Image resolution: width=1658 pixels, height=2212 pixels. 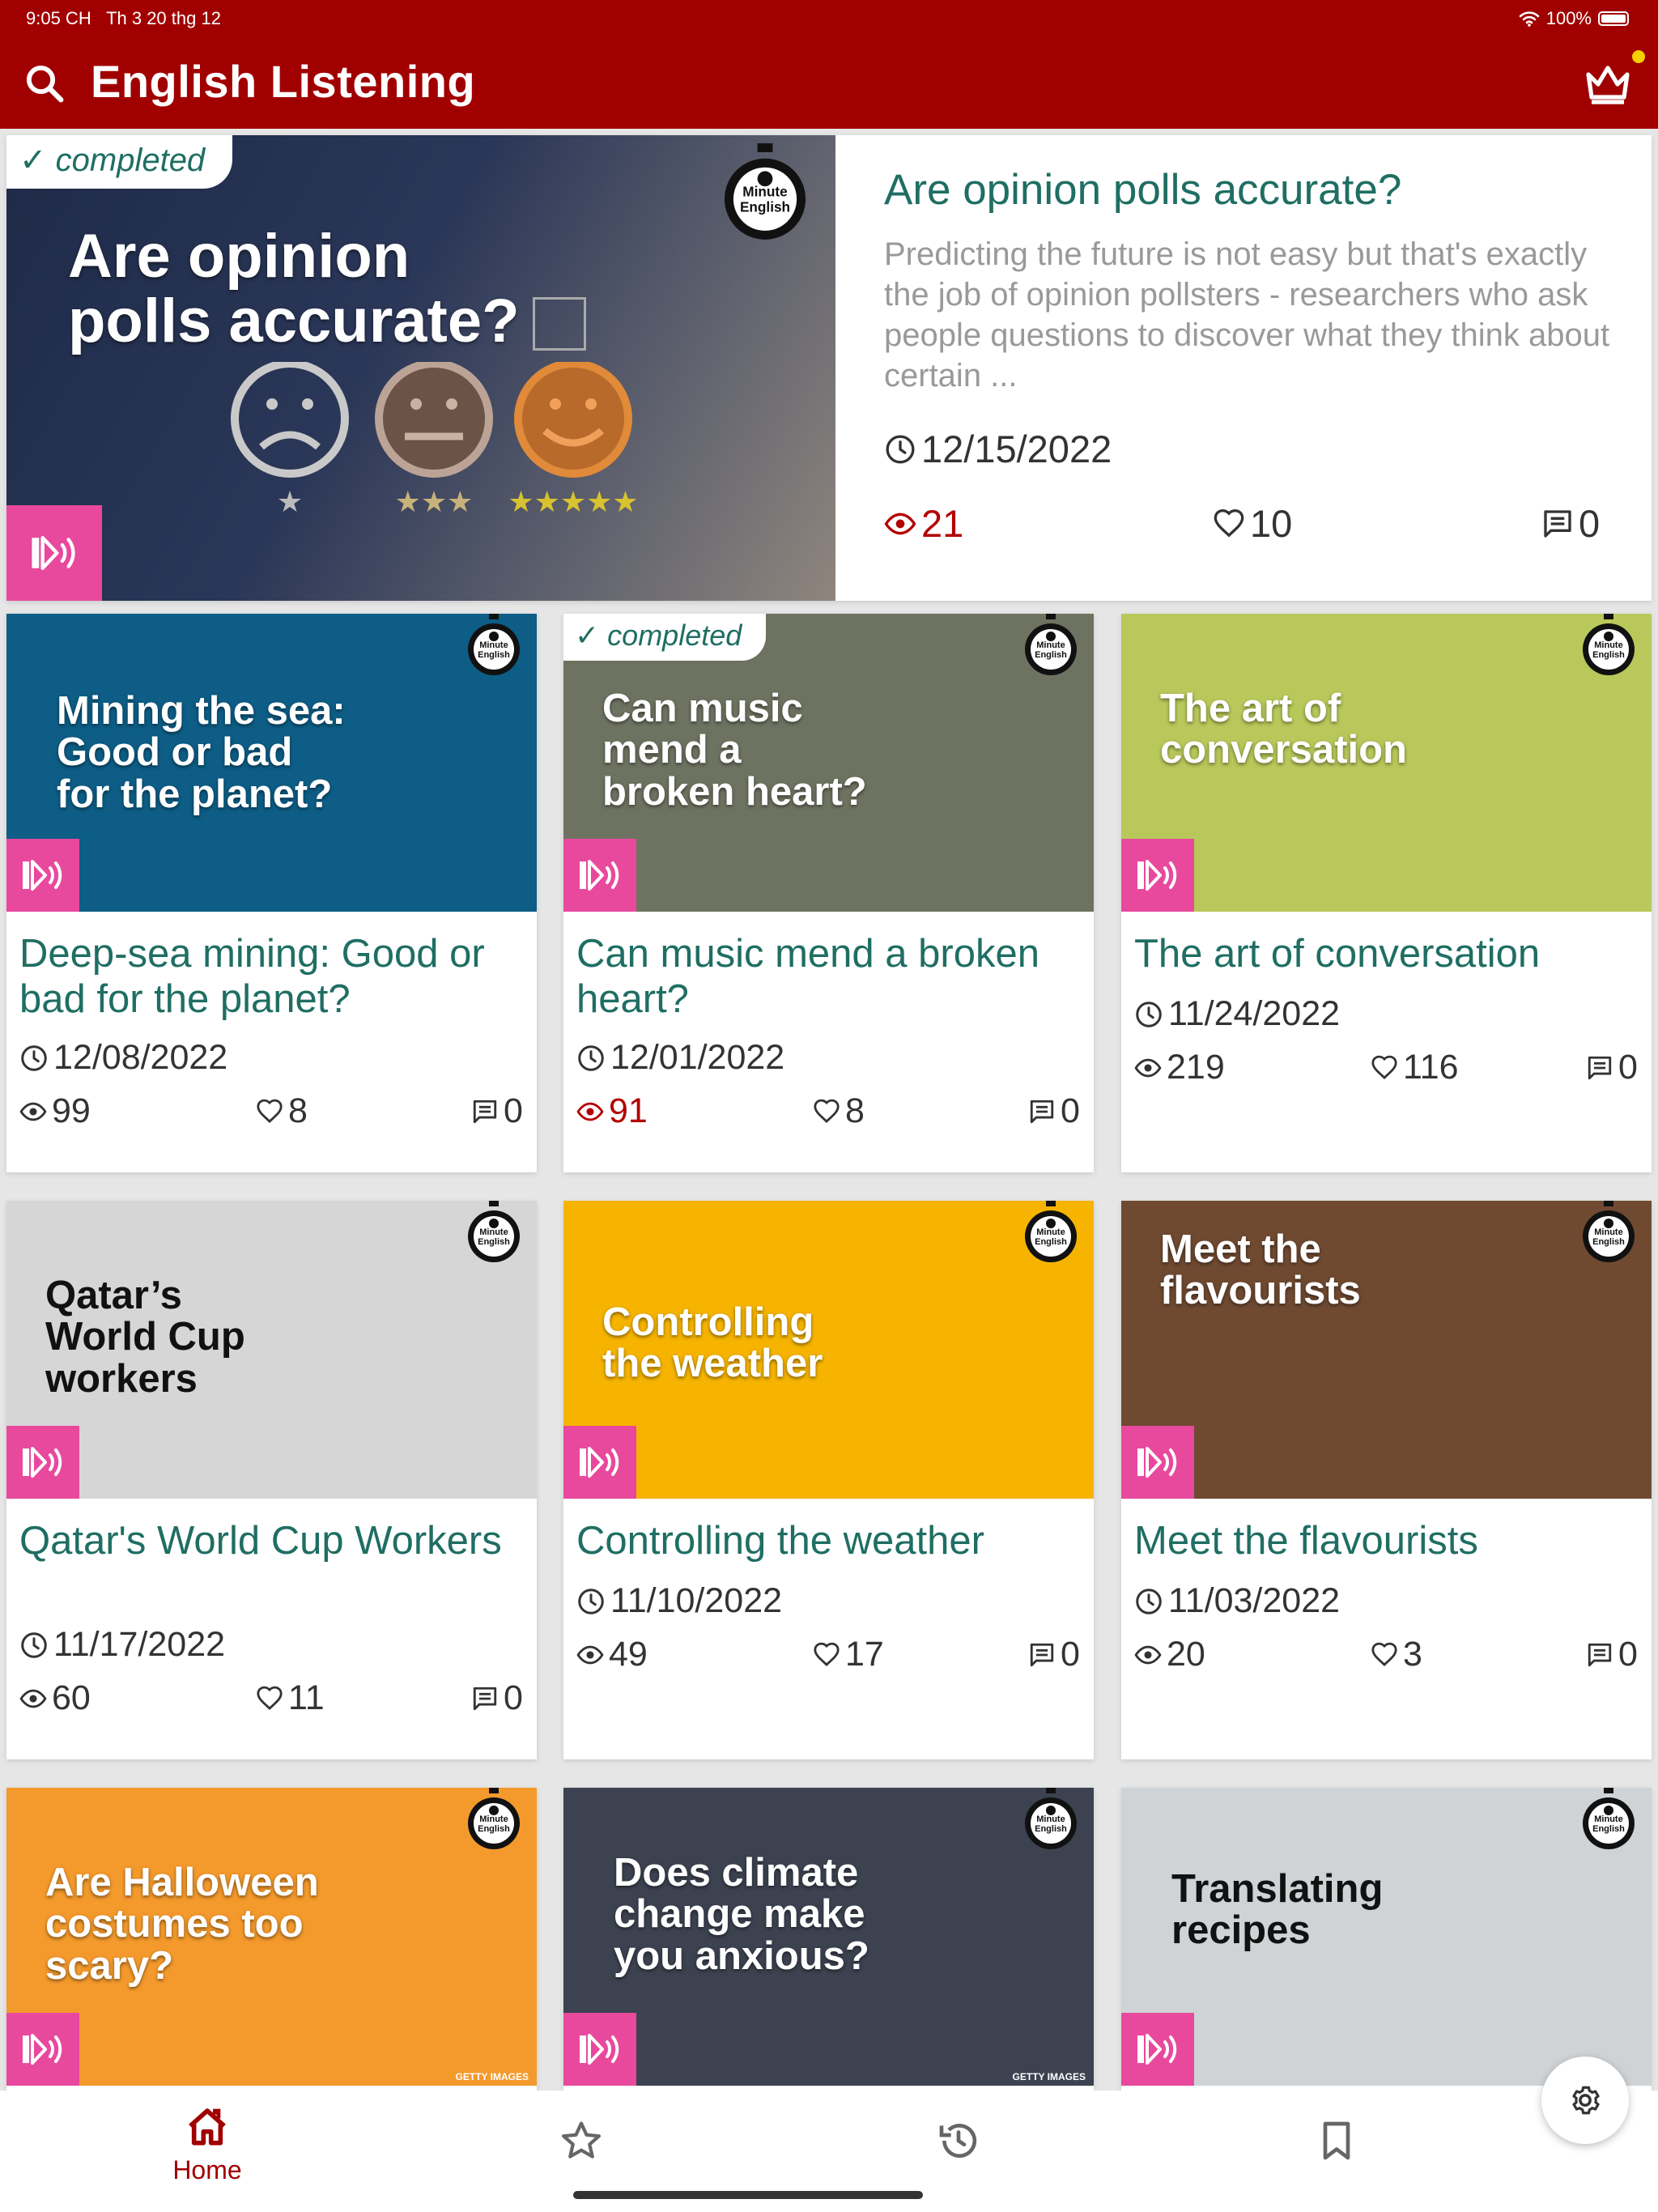 I want to click on episode-views: 91, so click(x=612, y=1111).